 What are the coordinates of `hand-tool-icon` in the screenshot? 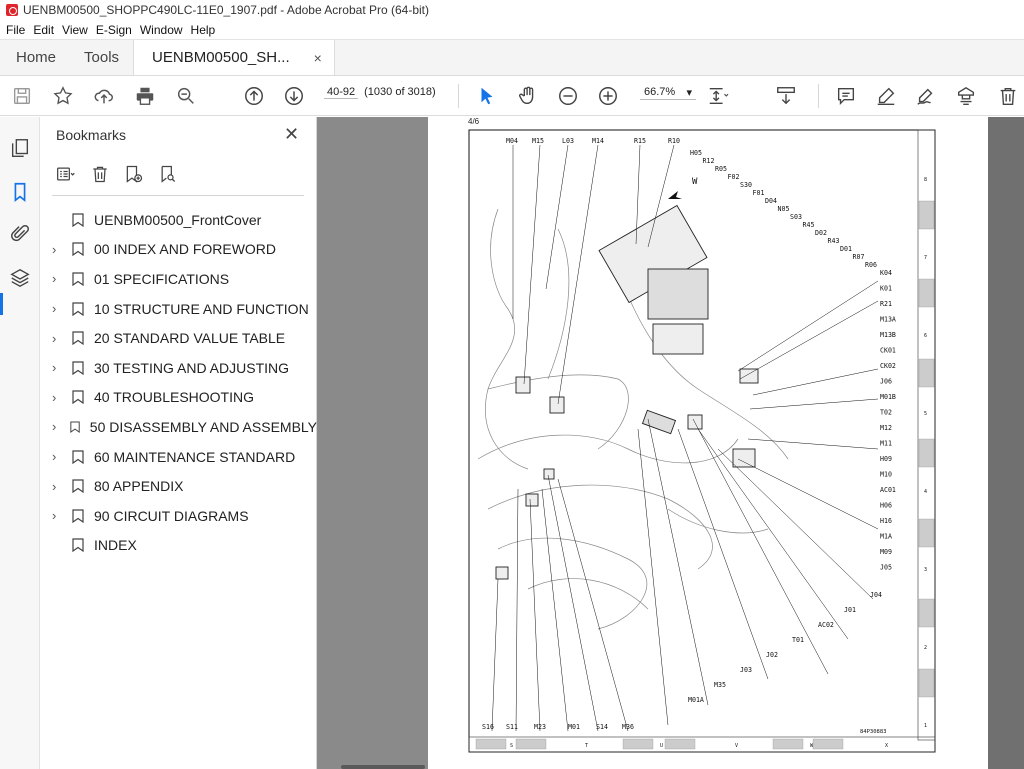 It's located at (528, 96).